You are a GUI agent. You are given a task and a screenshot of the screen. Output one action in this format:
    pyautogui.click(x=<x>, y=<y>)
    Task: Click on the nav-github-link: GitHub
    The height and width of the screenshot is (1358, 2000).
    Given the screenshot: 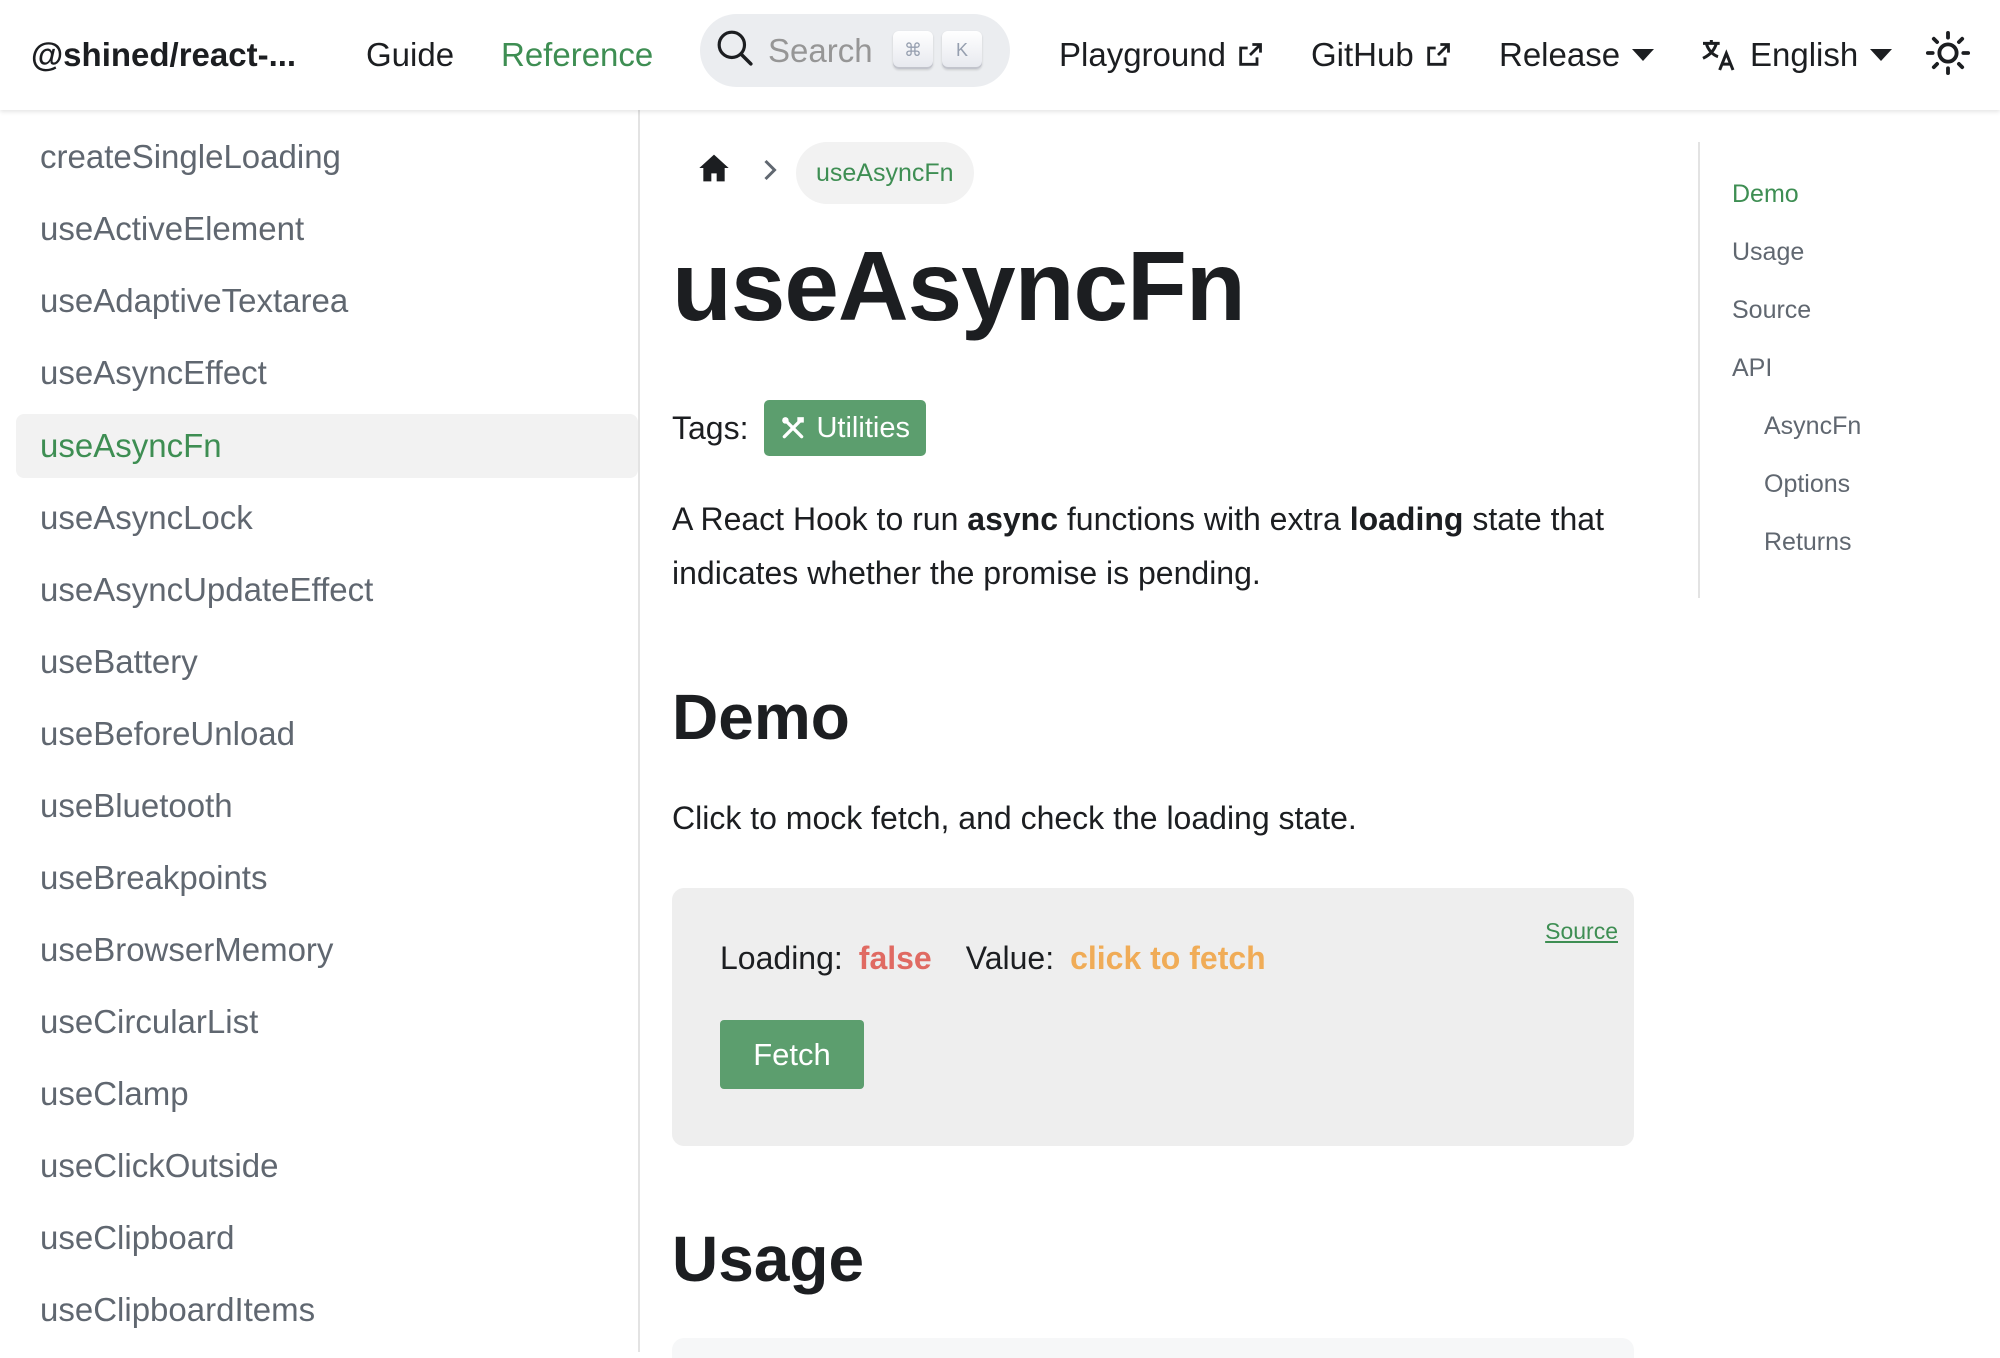 What is the action you would take?
    pyautogui.click(x=1381, y=55)
    